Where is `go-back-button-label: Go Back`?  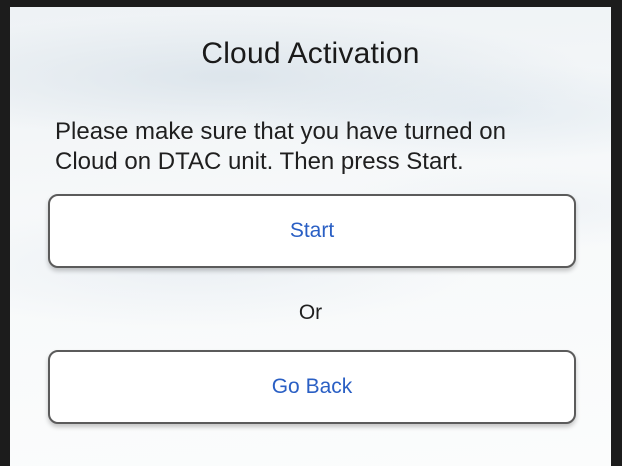 go-back-button-label: Go Back is located at coordinates (312, 386).